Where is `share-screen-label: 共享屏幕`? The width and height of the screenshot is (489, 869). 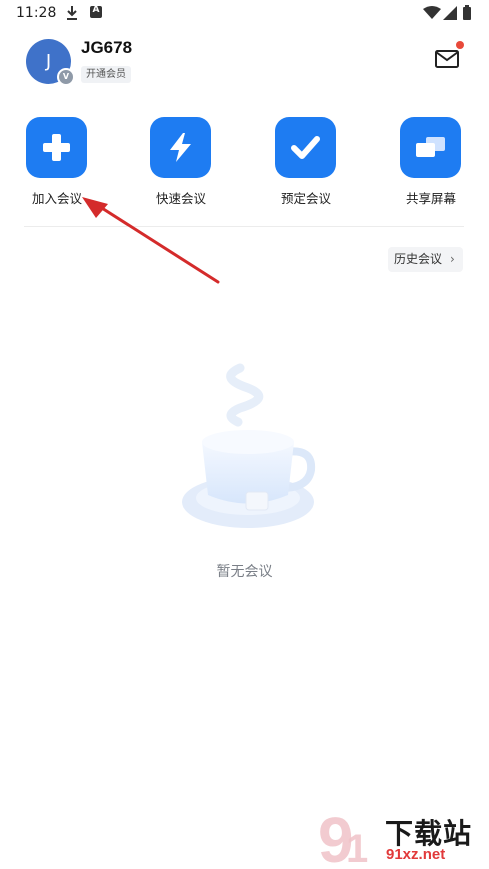
share-screen-label: 共享屏幕 is located at coordinates (430, 198).